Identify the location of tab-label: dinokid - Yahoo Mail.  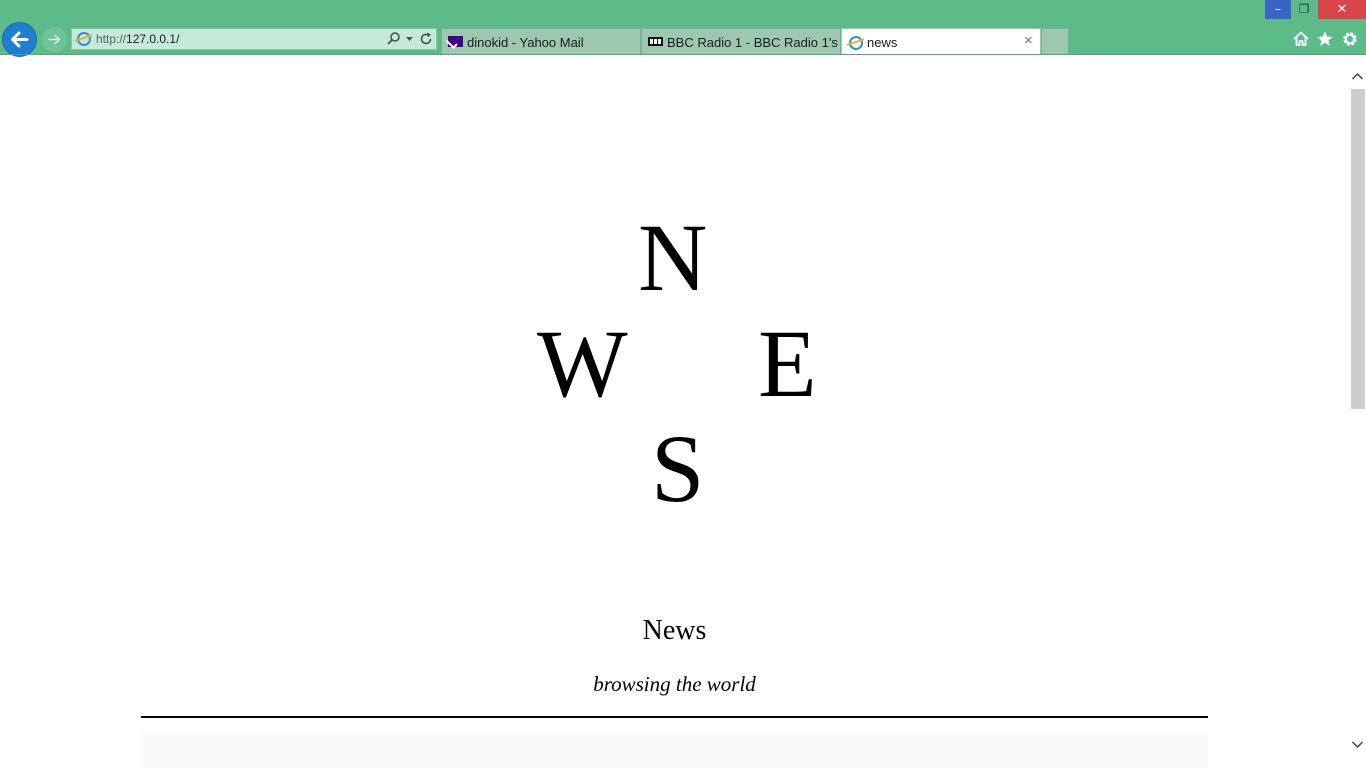
(525, 42).